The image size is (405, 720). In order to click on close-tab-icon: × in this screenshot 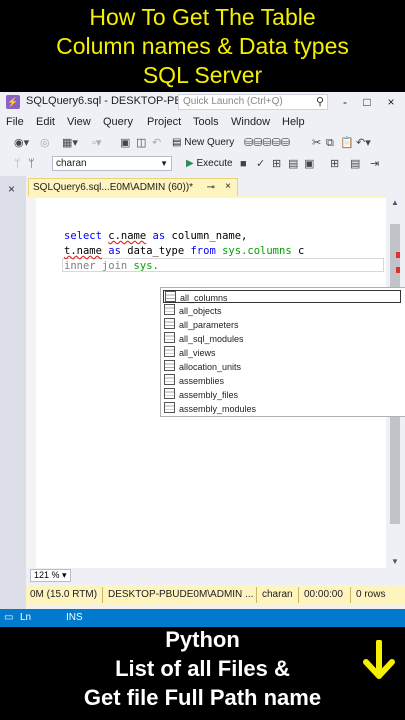, I will do `click(228, 186)`.